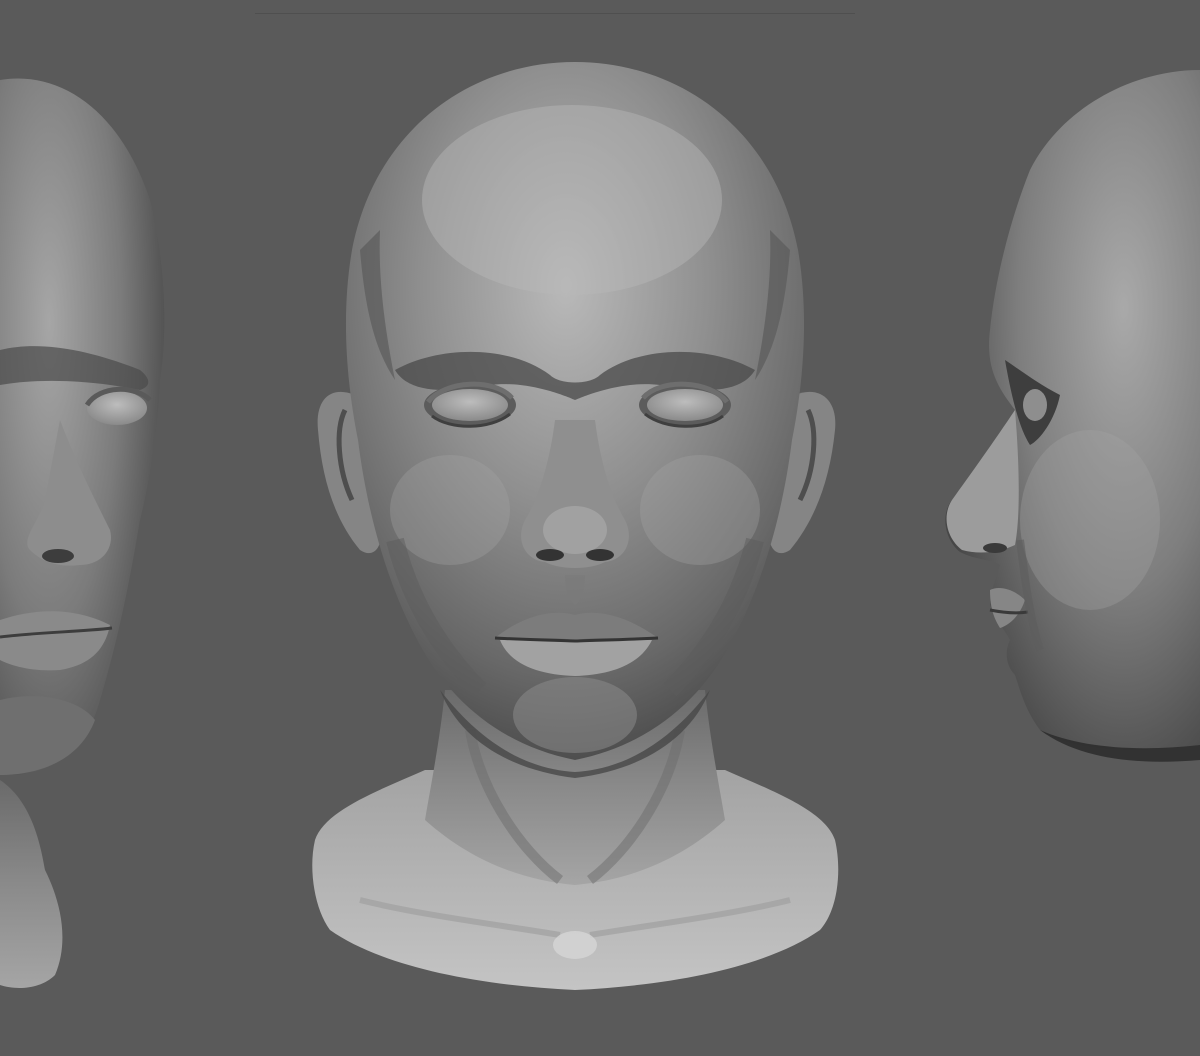 The image size is (1200, 1056). I want to click on front-cheek-right, so click(700, 510).